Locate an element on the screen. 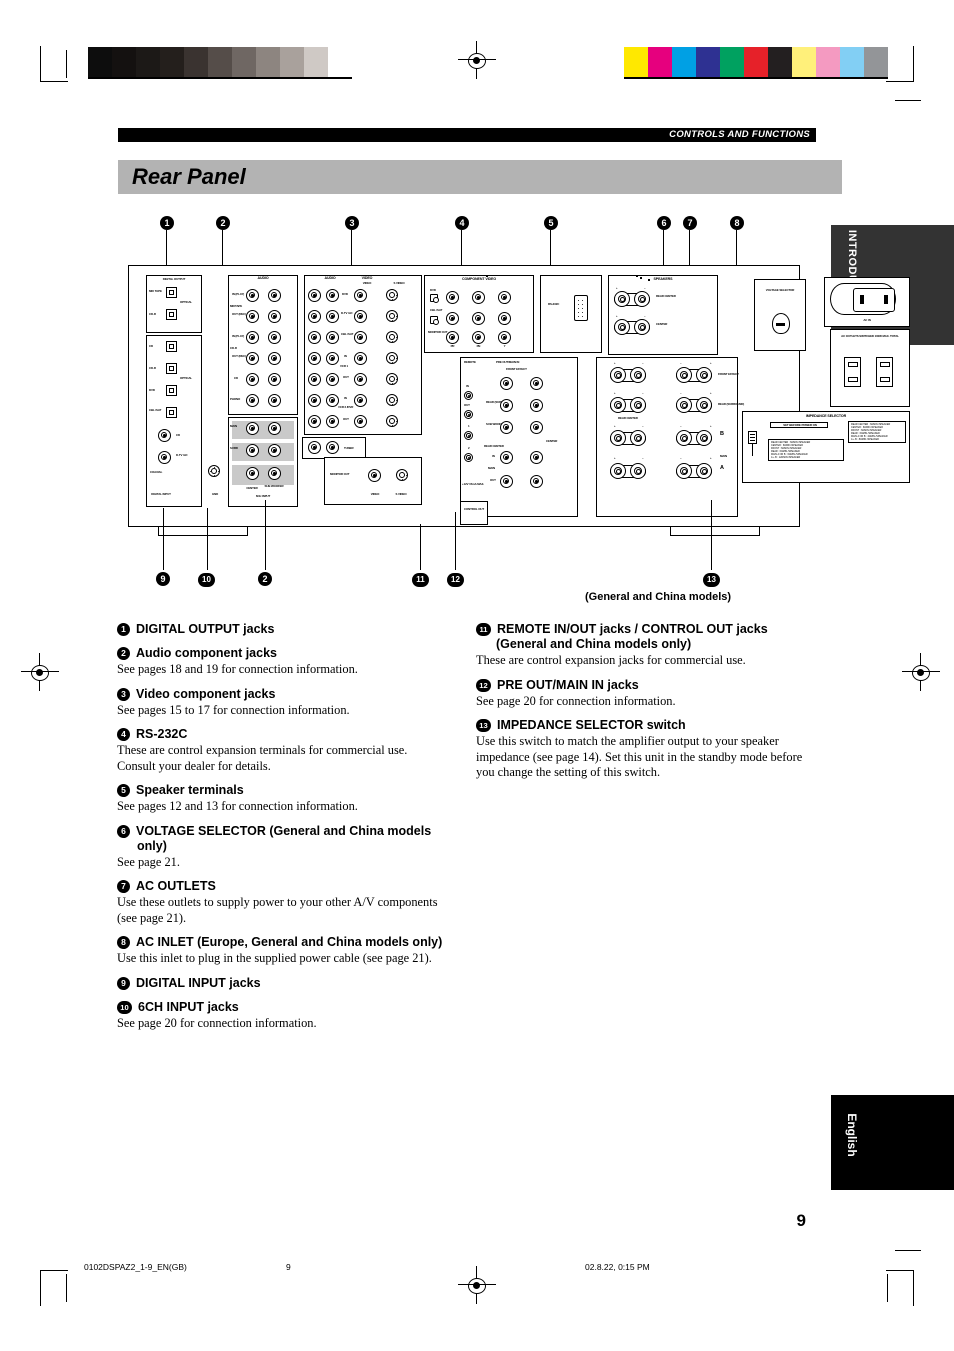  color-calibration-bar is located at coordinates (756, 63).